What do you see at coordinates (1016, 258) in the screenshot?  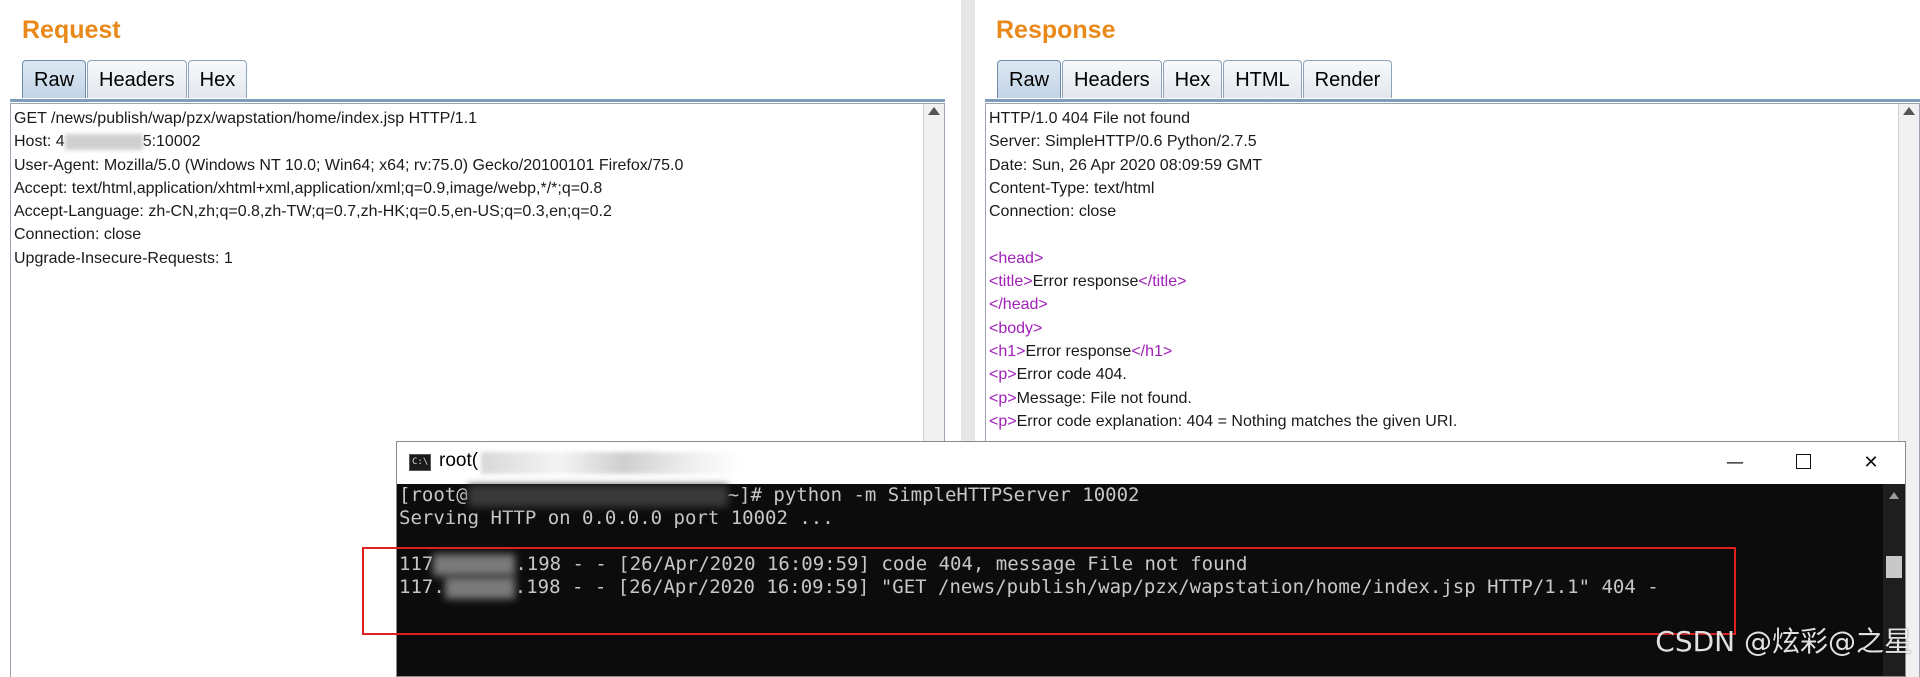 I see `response-line-head: <head>` at bounding box center [1016, 258].